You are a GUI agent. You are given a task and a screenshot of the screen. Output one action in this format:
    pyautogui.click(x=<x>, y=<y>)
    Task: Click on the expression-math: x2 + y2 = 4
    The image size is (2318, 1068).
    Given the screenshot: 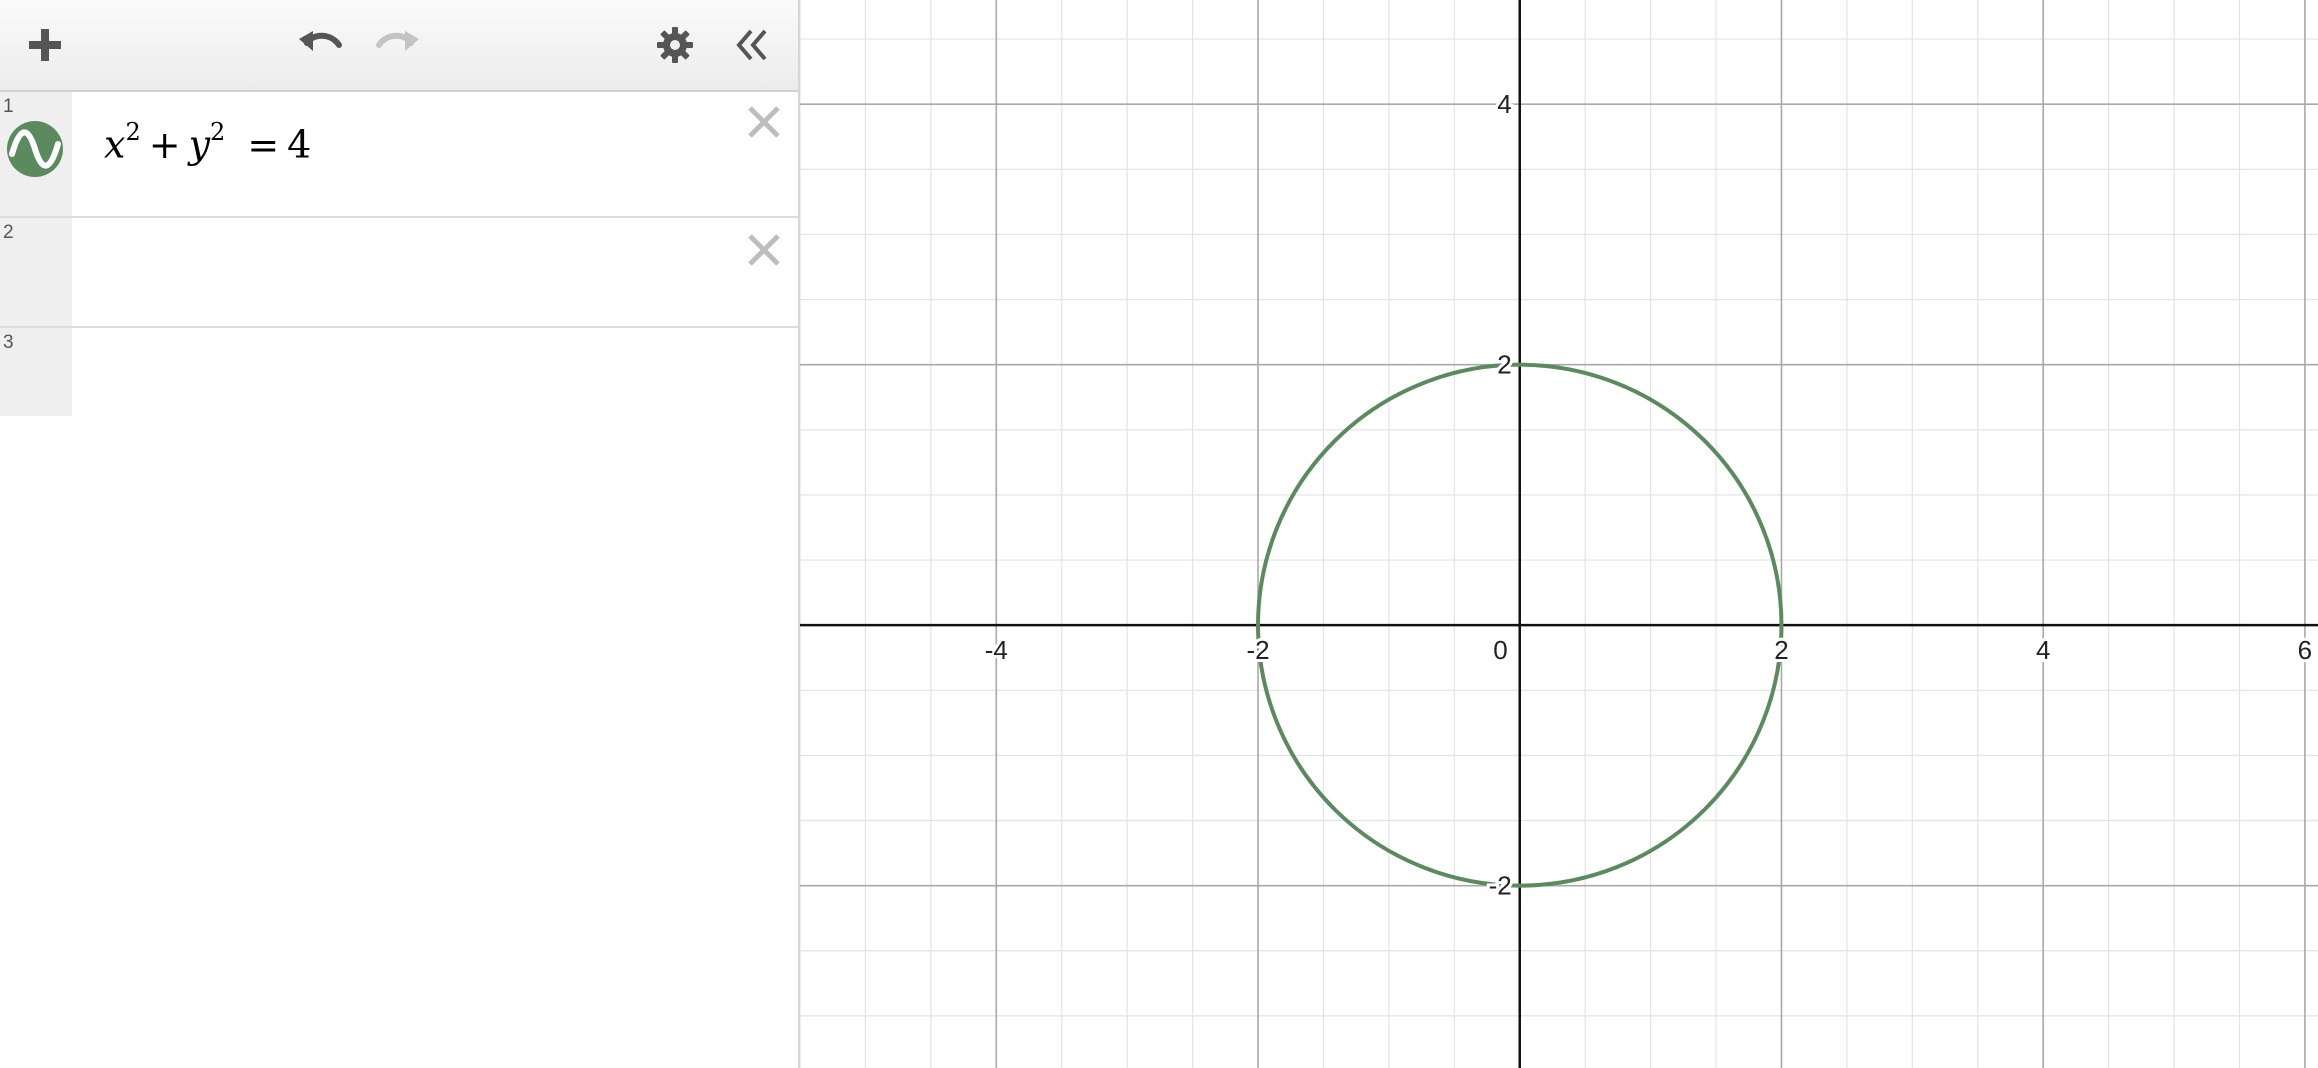 What is the action you would take?
    pyautogui.click(x=208, y=142)
    